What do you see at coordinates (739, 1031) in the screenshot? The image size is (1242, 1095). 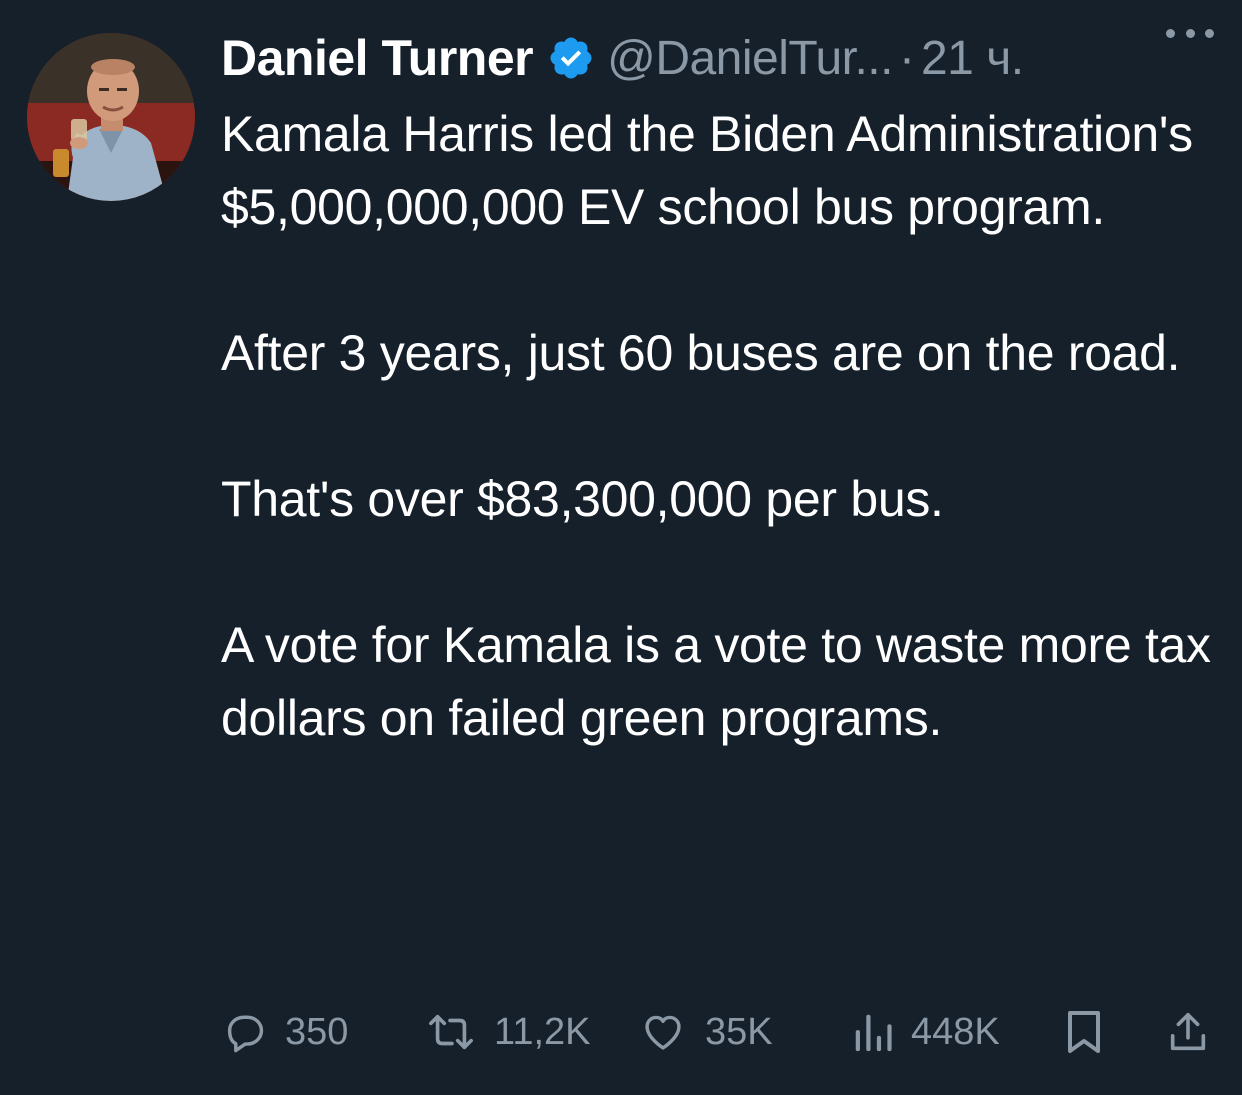 I see `like-count: 35K` at bounding box center [739, 1031].